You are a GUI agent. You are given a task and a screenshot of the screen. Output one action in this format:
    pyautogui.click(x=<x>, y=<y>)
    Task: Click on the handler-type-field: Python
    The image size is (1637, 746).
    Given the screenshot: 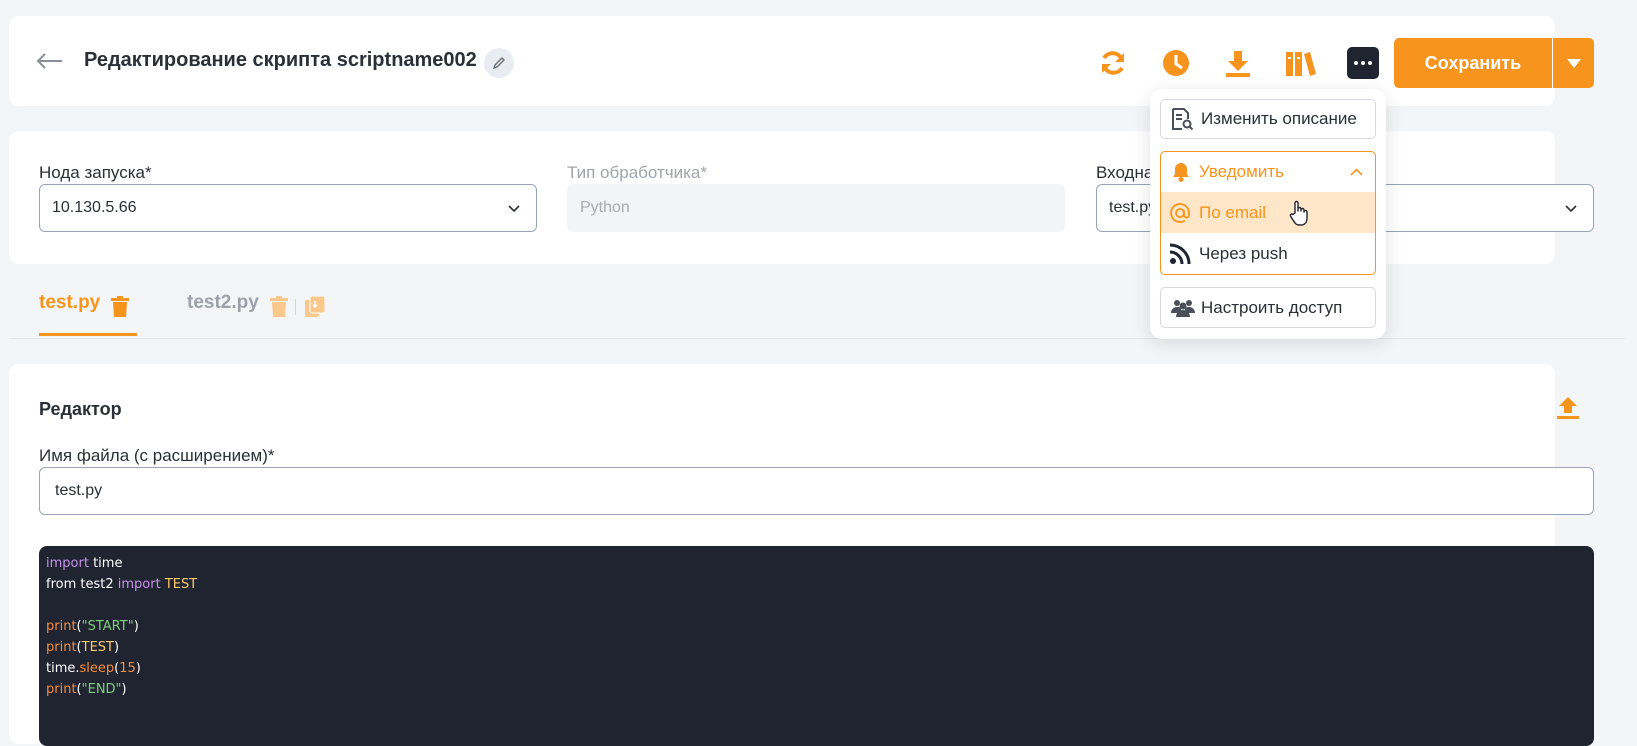 What is the action you would take?
    pyautogui.click(x=816, y=208)
    